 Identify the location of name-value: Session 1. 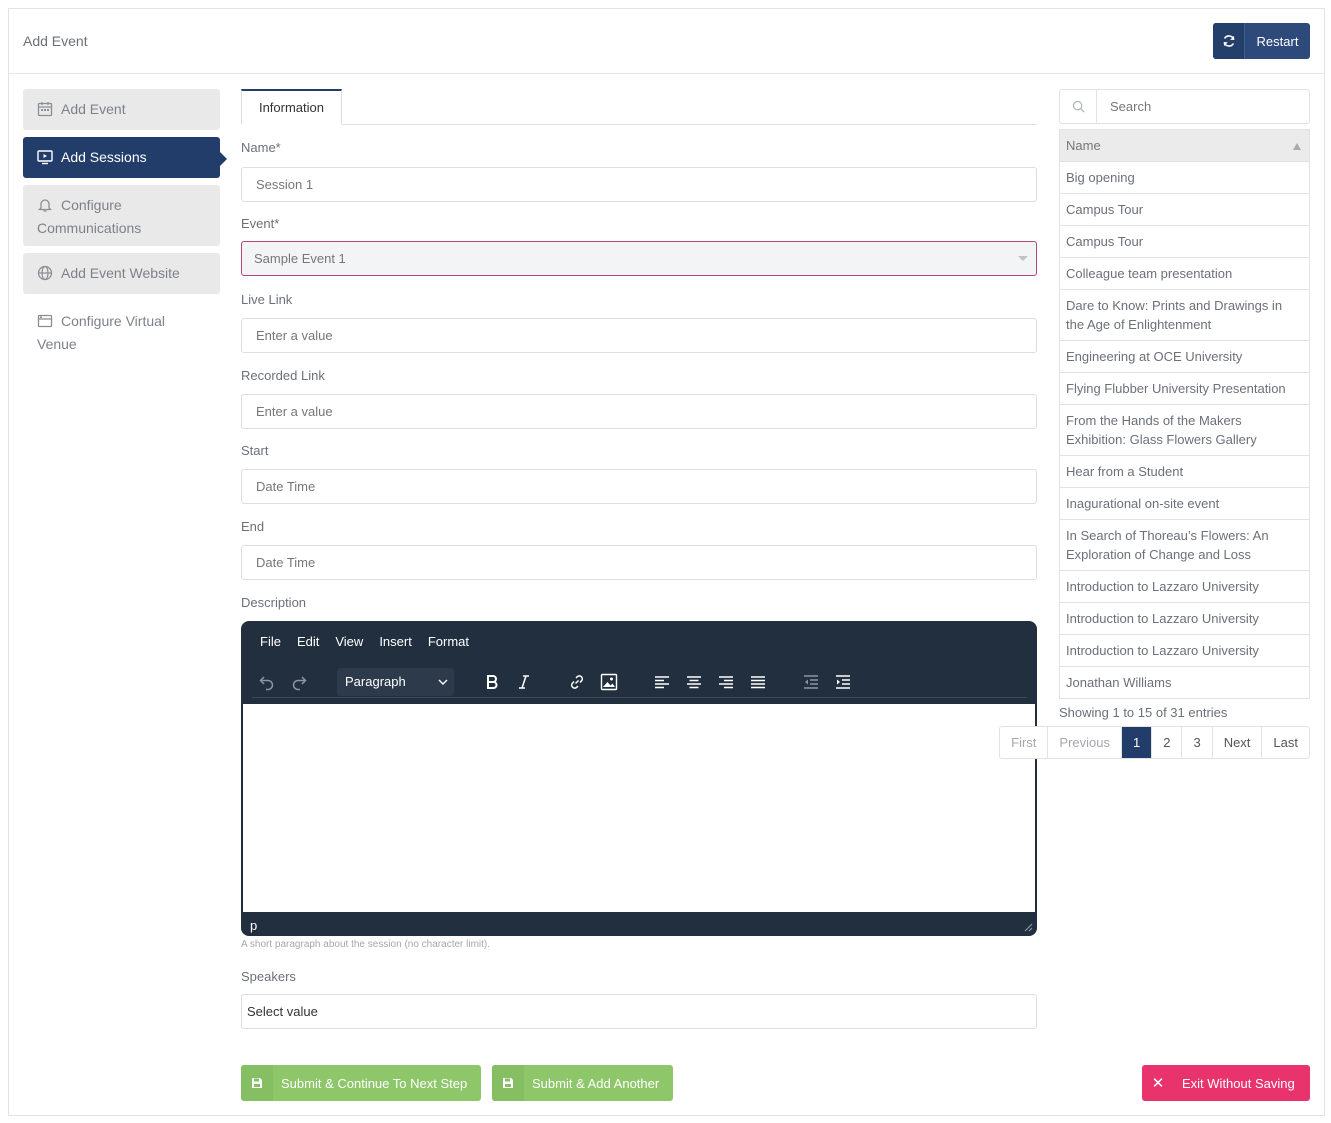
(285, 184).